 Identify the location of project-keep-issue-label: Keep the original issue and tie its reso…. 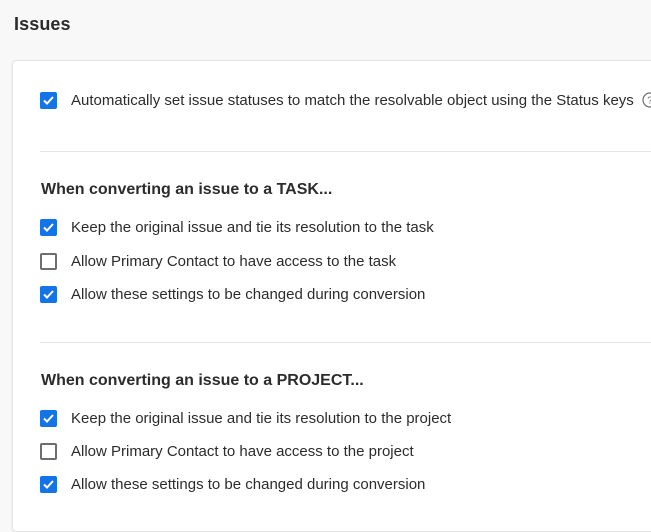
(261, 418).